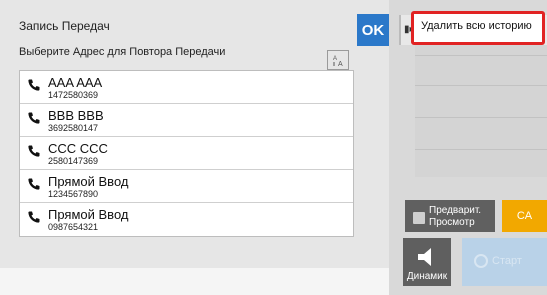 This screenshot has width=547, height=295. I want to click on sort-az-icon: A A, so click(338, 60).